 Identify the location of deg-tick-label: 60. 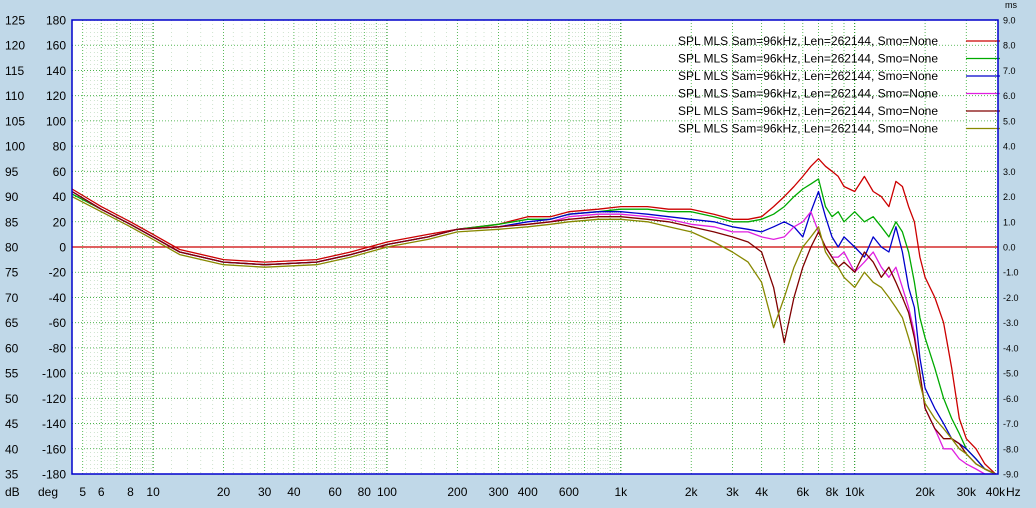
(60, 172).